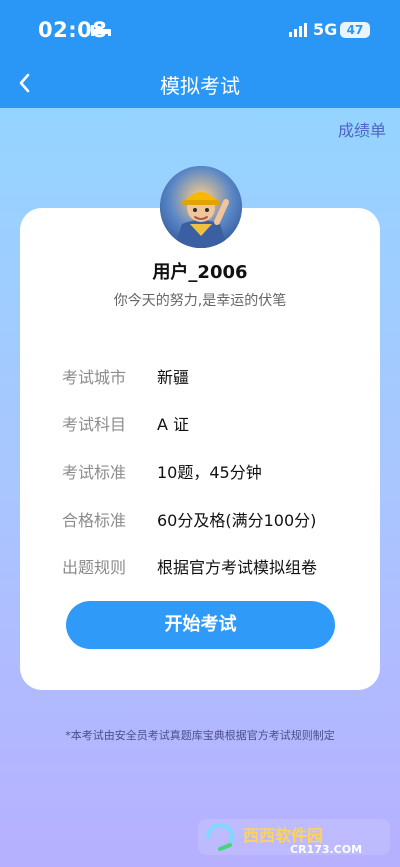 Image resolution: width=400 pixels, height=867 pixels. I want to click on info-value: 10题，45分钟, so click(209, 472).